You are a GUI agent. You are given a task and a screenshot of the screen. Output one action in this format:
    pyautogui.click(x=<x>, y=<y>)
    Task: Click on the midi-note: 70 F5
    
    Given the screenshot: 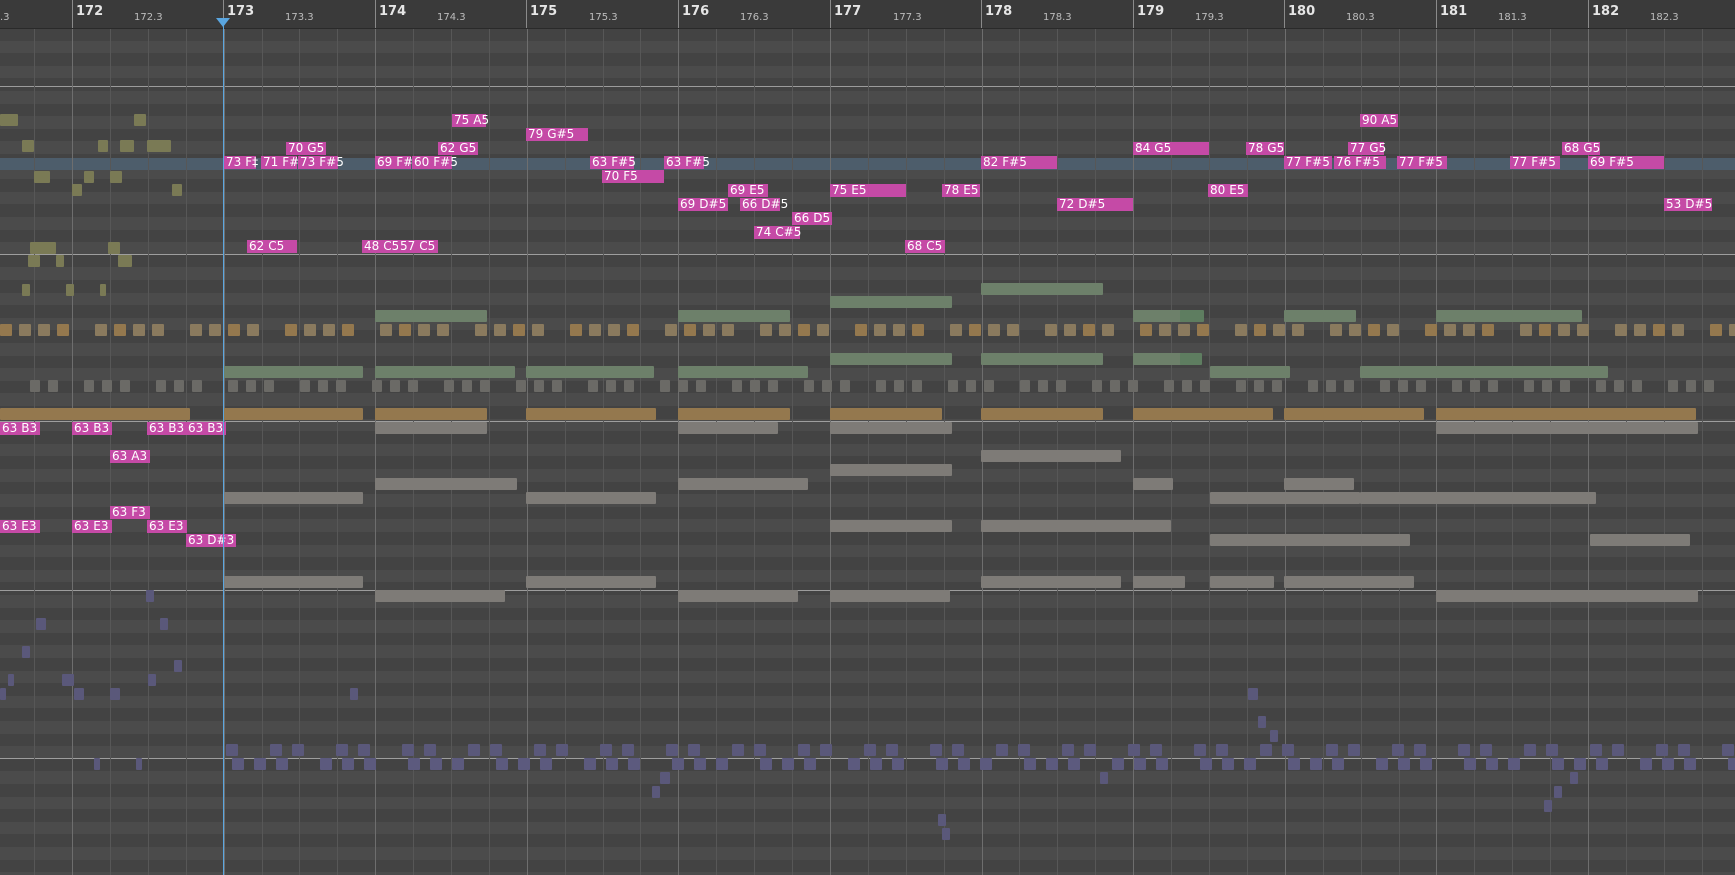 What is the action you would take?
    pyautogui.click(x=633, y=176)
    